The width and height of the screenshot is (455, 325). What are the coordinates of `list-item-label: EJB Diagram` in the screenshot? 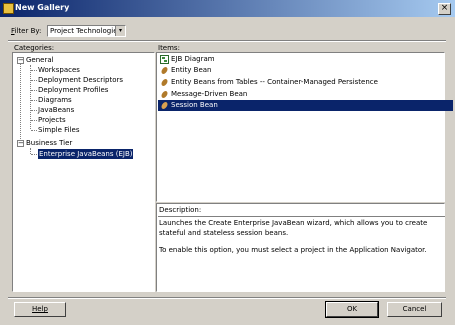 It's located at (193, 59).